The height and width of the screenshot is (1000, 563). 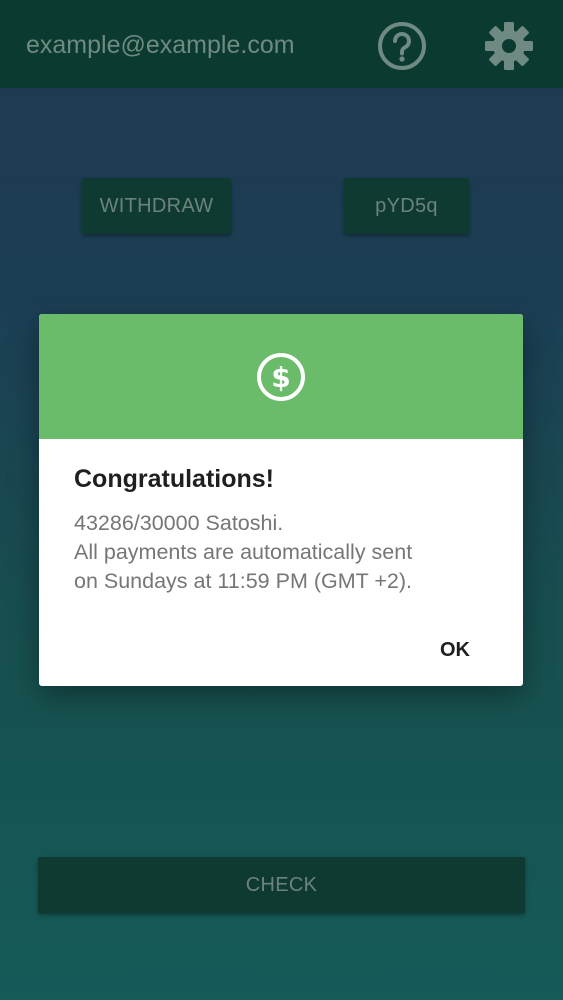 I want to click on help-icon, so click(x=402, y=46).